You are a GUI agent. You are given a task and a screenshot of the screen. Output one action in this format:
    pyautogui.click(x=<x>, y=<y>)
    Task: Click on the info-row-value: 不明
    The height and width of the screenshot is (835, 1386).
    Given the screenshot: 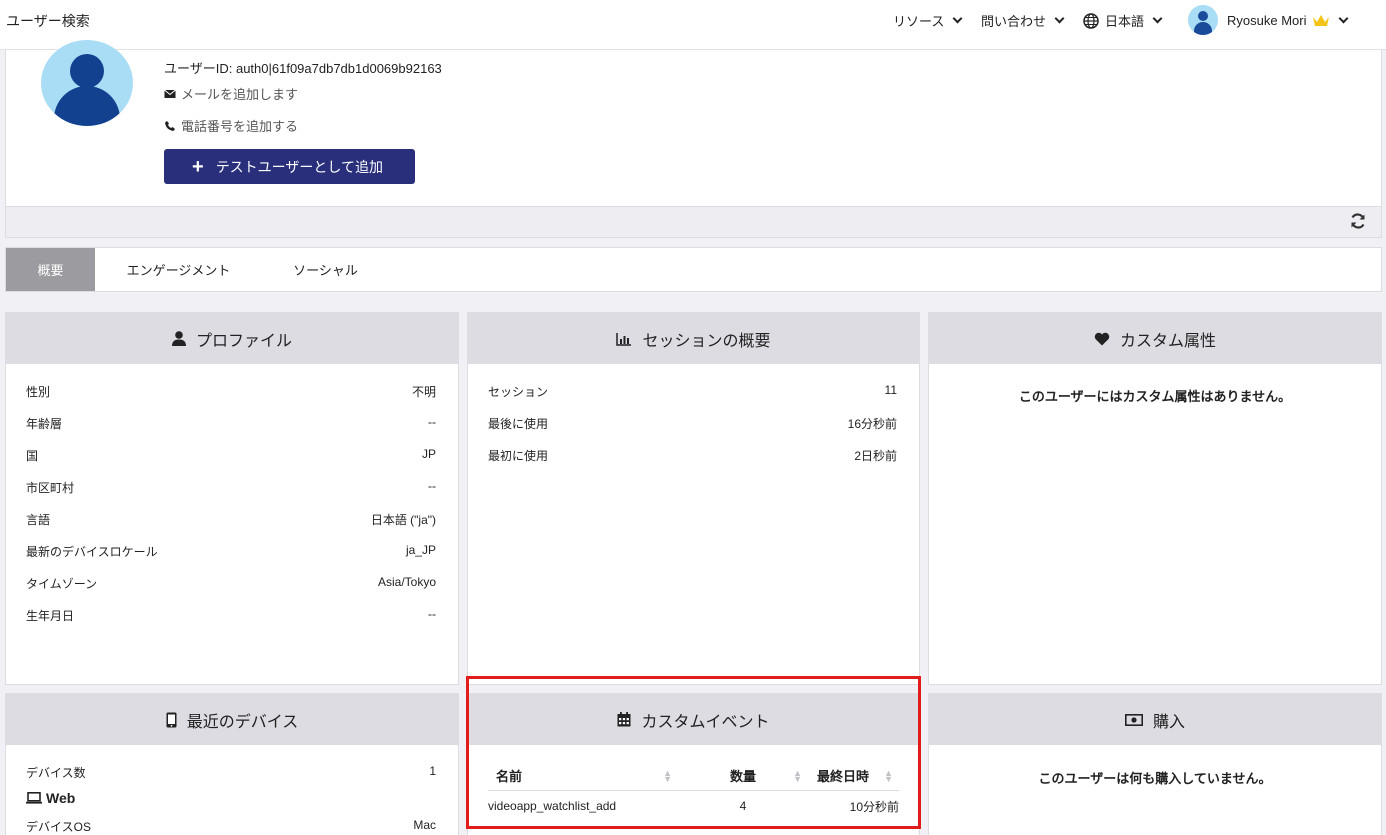 What is the action you would take?
    pyautogui.click(x=423, y=392)
    